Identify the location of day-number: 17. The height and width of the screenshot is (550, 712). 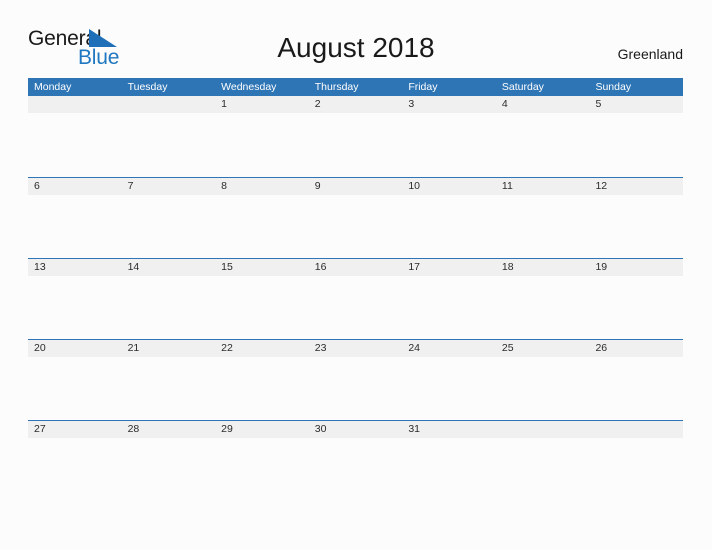
(449, 267).